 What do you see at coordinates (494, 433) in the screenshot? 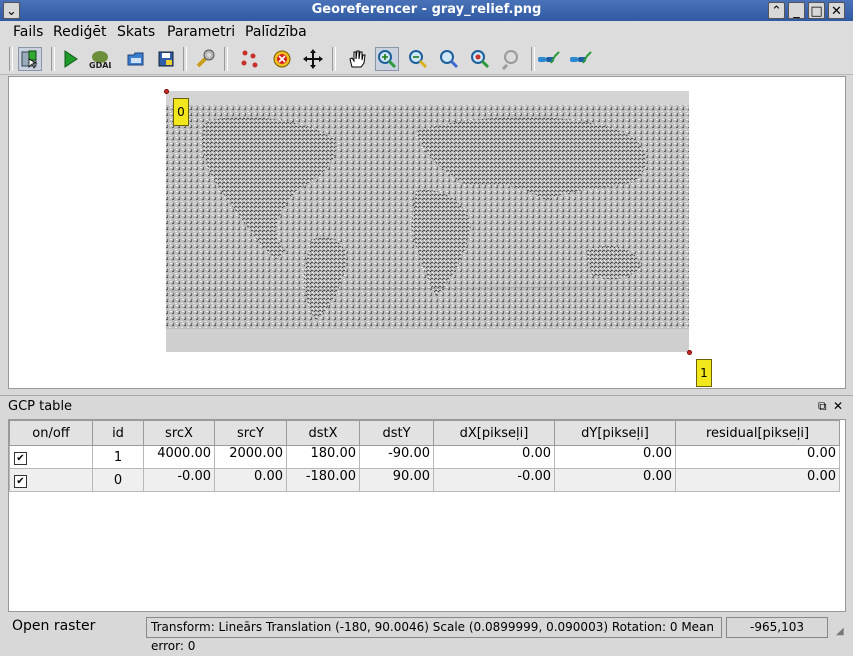
I see `column-header-dx: dX[pikseļi]` at bounding box center [494, 433].